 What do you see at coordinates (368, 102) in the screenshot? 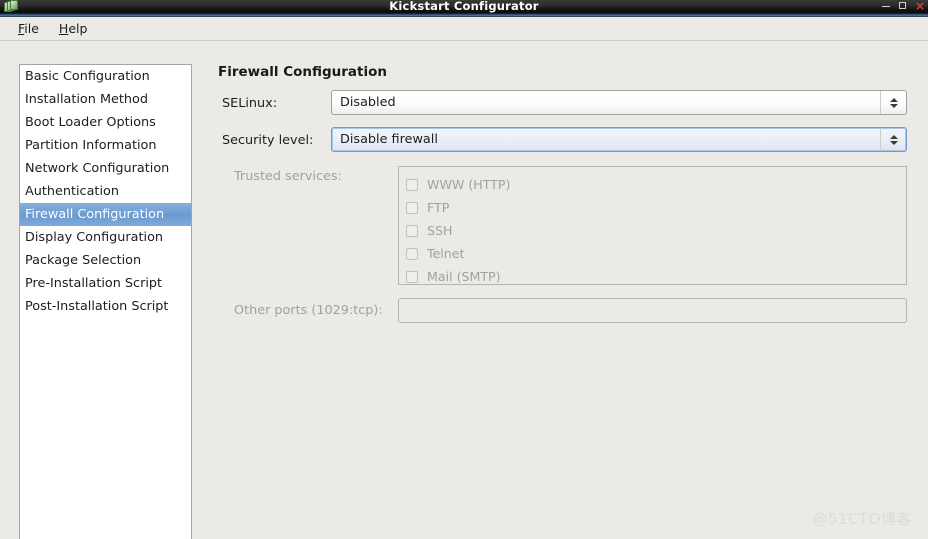
I see `selinux-value: Disabled` at bounding box center [368, 102].